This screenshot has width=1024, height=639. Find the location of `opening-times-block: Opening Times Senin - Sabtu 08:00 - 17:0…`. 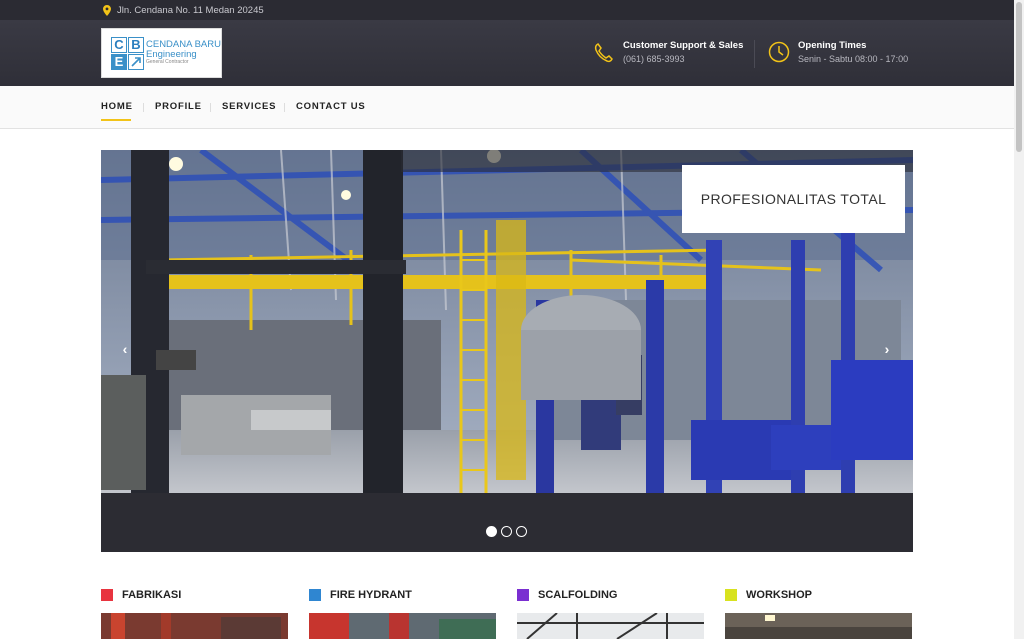

opening-times-block: Opening Times Senin - Sabtu 08:00 - 17:0… is located at coordinates (838, 52).